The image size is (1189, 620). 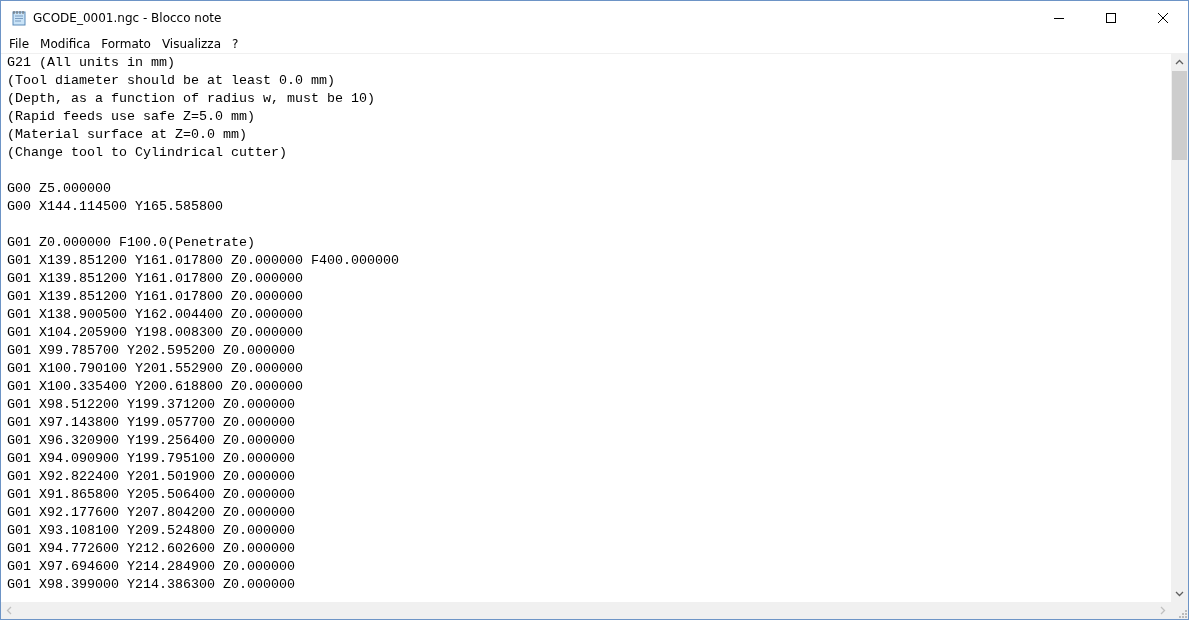 What do you see at coordinates (1183, 614) in the screenshot?
I see `resize-grip-icon` at bounding box center [1183, 614].